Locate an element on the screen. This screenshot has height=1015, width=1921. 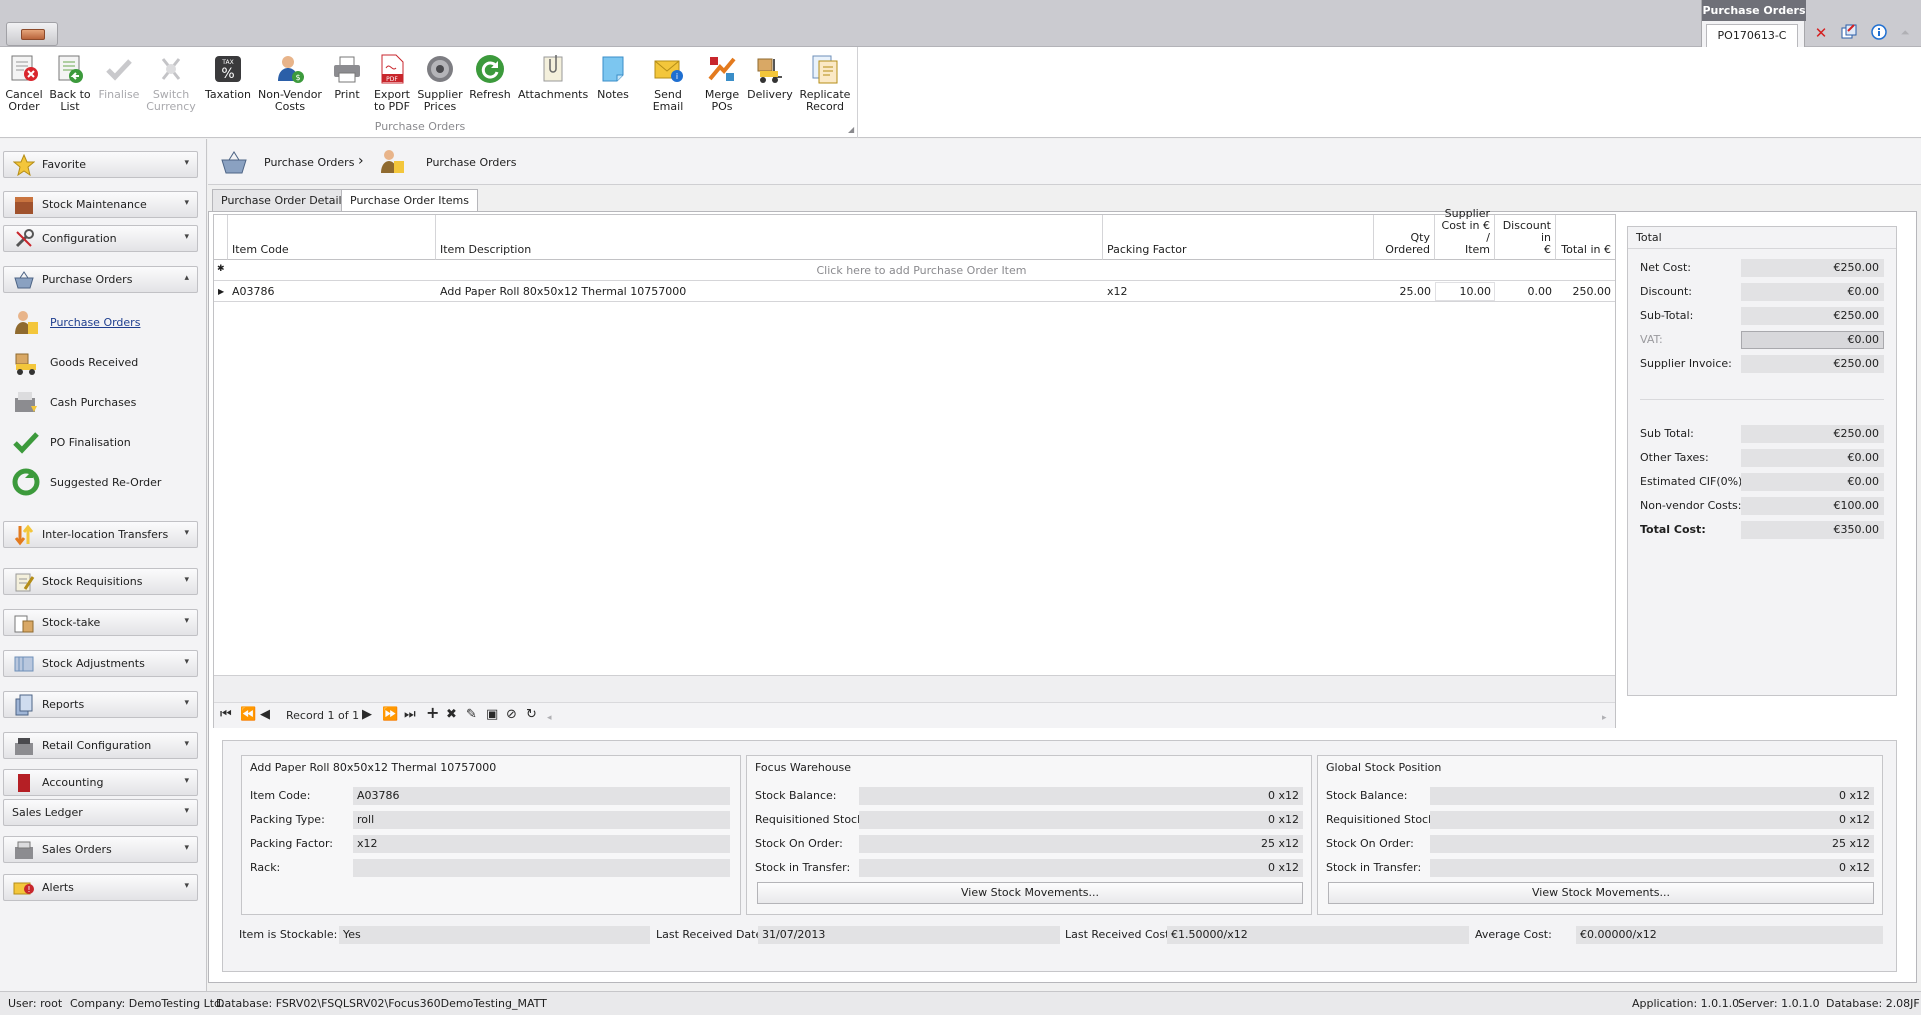
vat-value: €0.00 is located at coordinates (1812, 340).